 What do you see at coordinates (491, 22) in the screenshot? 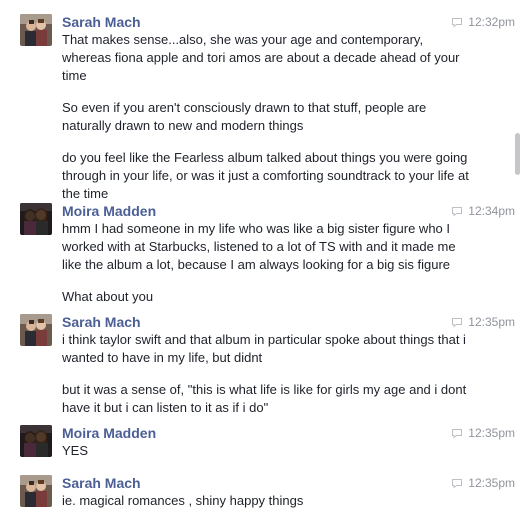
I see `message-time: 12:32pm` at bounding box center [491, 22].